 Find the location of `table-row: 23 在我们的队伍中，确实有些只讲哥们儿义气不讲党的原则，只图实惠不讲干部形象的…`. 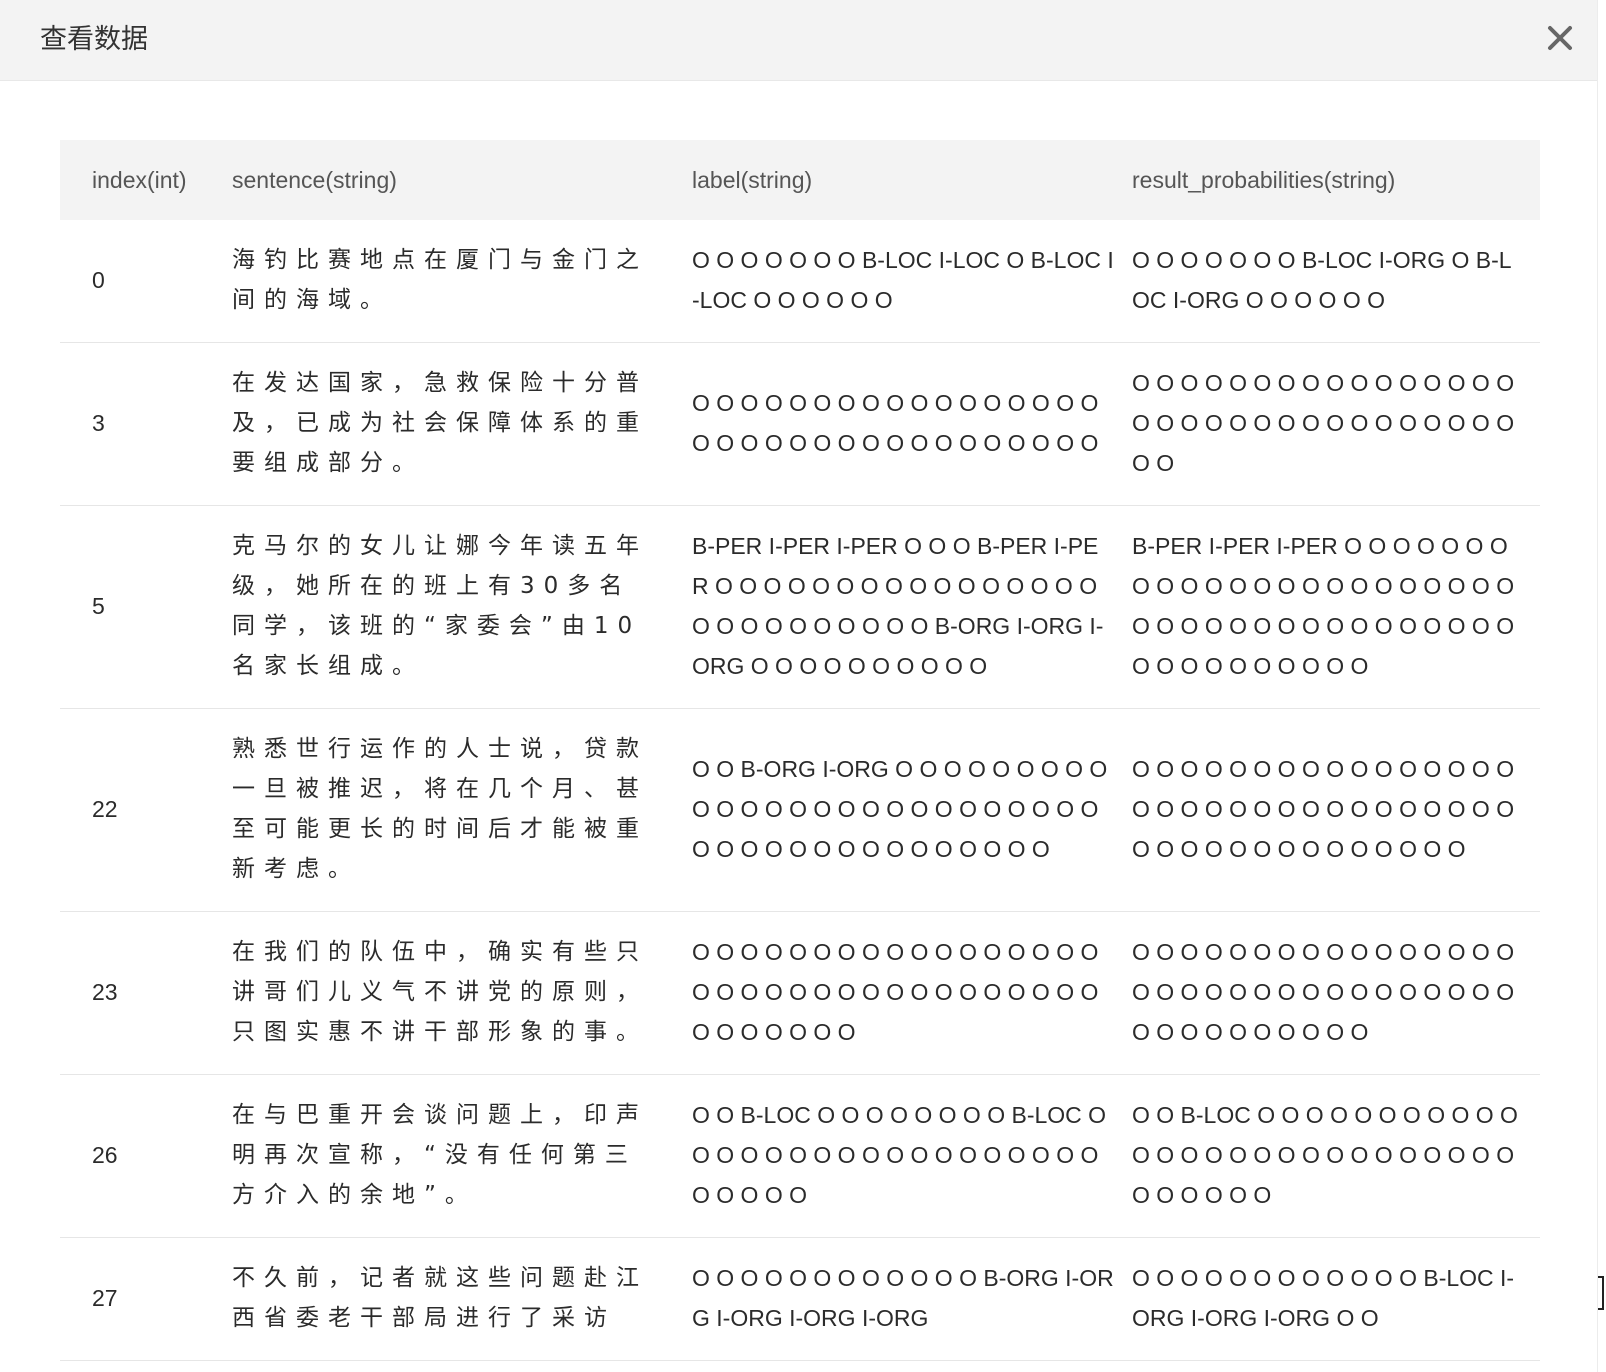

table-row: 23 在我们的队伍中，确实有些只讲哥们儿义气不讲党的原则，只图实惠不讲干部形象的… is located at coordinates (800, 993).